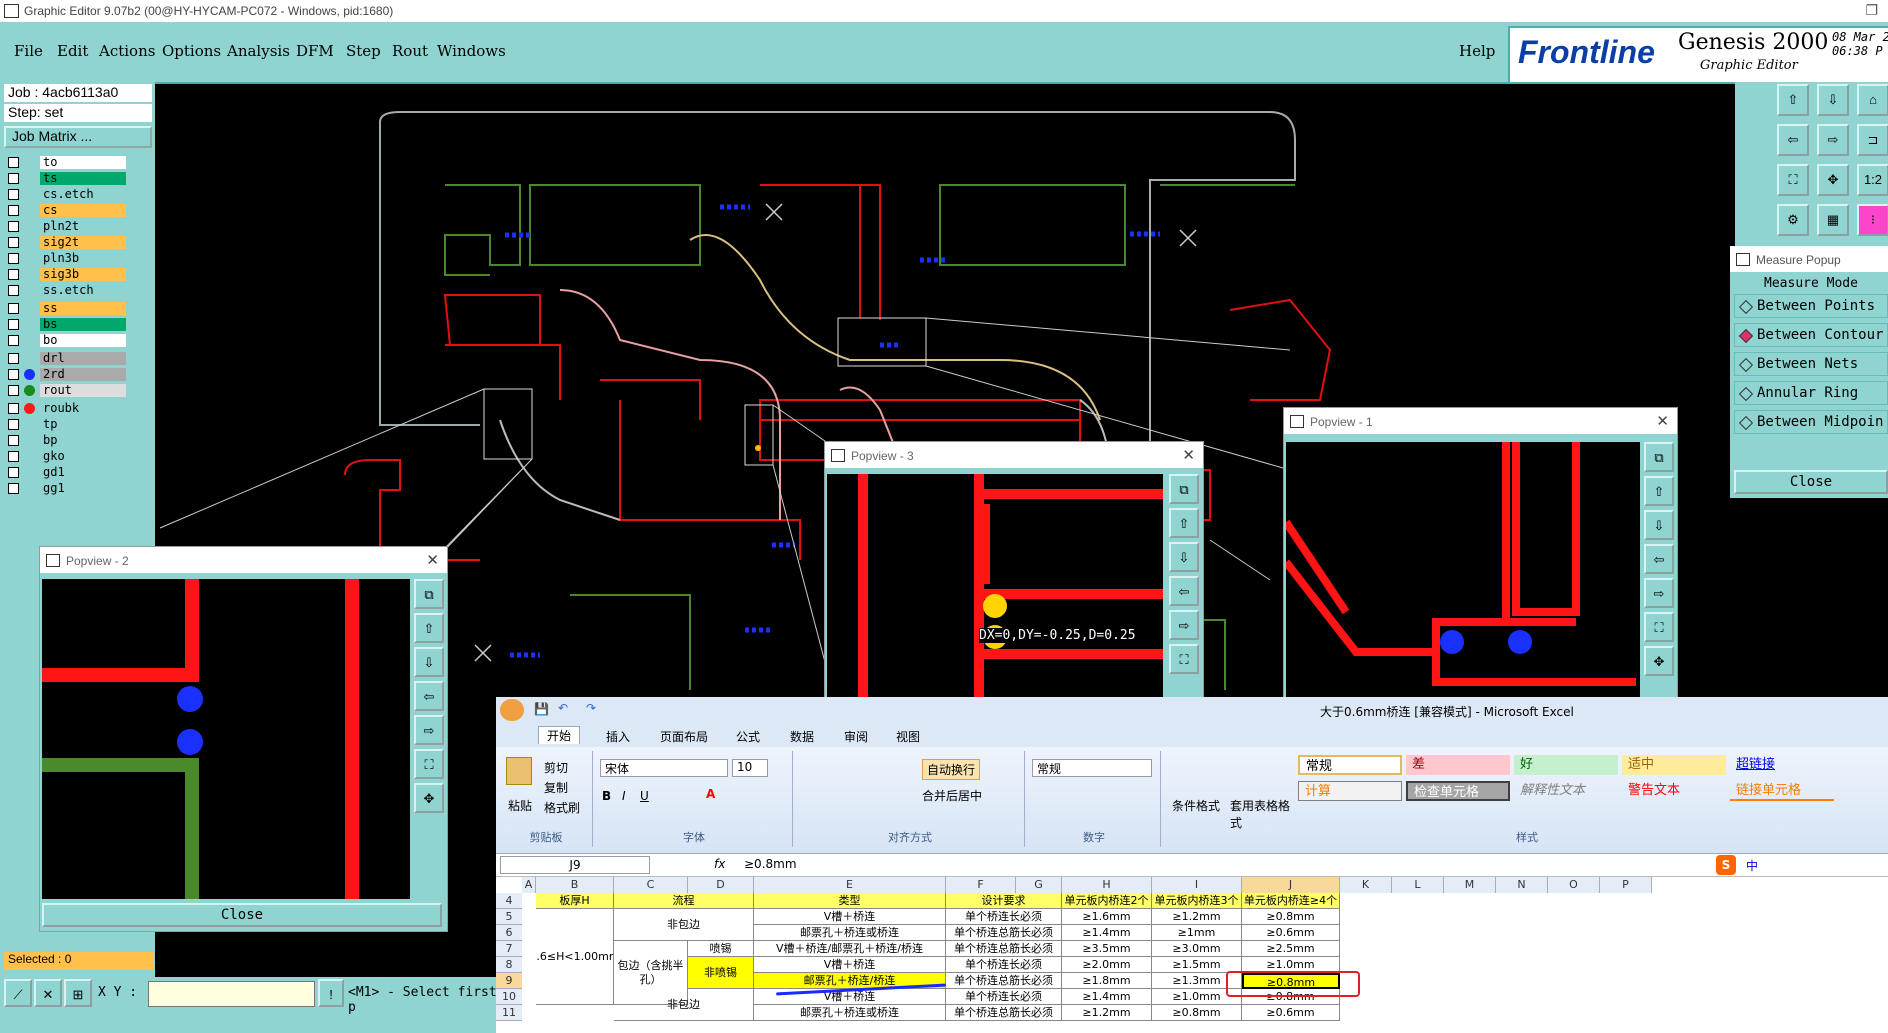  What do you see at coordinates (520, 805) in the screenshot?
I see `paste-button: 粘贴` at bounding box center [520, 805].